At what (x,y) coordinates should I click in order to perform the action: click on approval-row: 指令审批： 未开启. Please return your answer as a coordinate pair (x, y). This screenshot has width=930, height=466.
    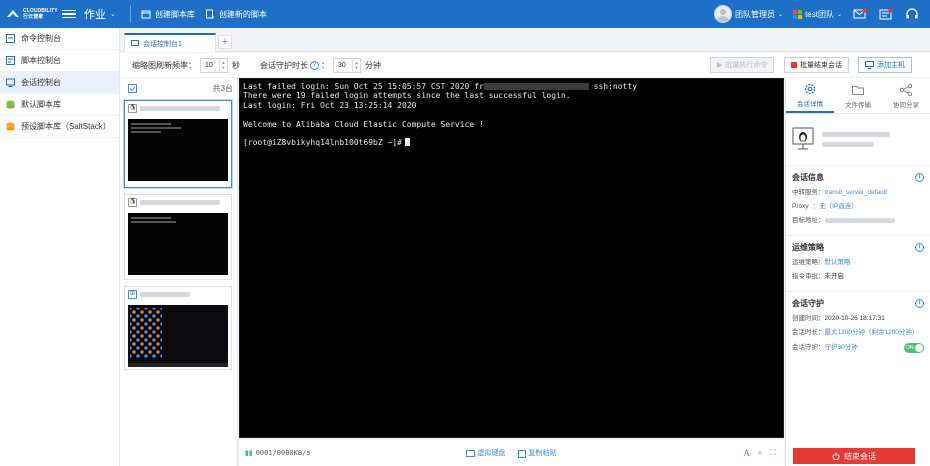
    Looking at the image, I should click on (858, 277).